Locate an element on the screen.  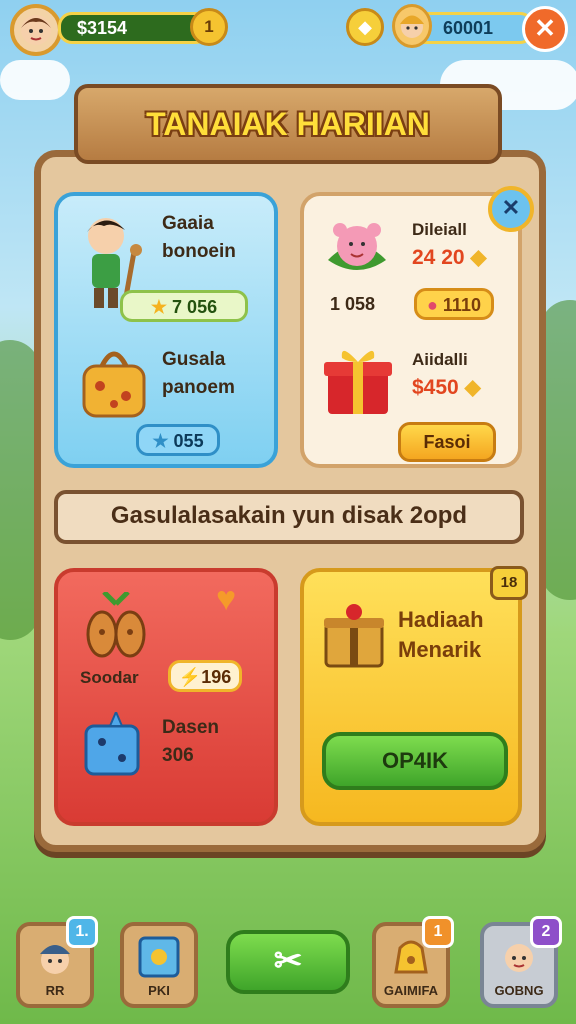
gift-title: Hadiaah is located at coordinates (441, 619).